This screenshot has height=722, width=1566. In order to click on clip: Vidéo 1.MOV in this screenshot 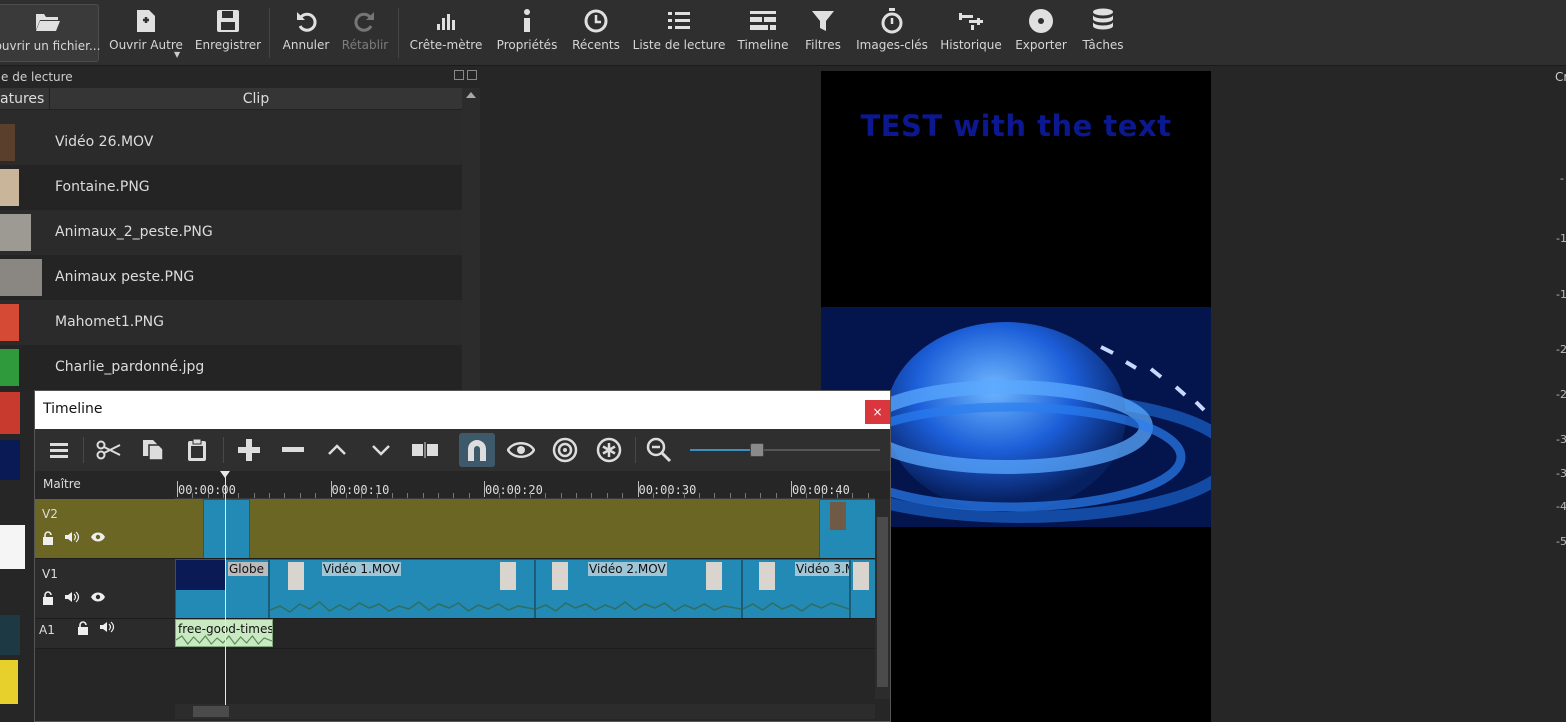, I will do `click(402, 588)`.